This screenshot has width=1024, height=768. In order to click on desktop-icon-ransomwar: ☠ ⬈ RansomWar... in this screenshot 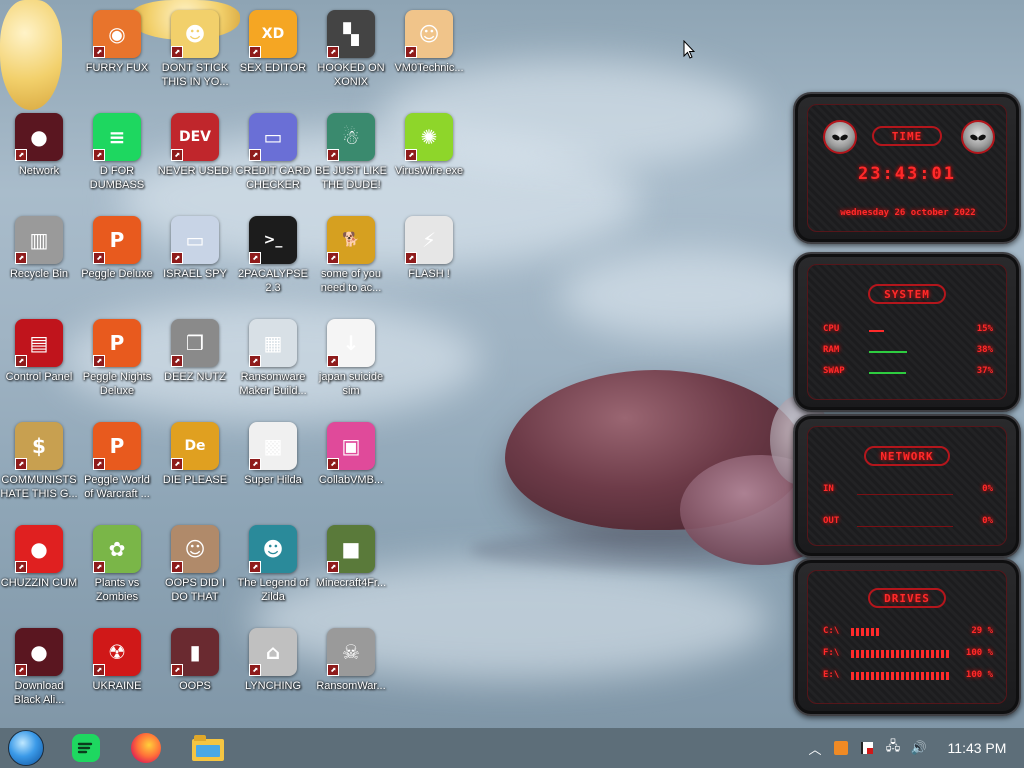, I will do `click(351, 672)`.